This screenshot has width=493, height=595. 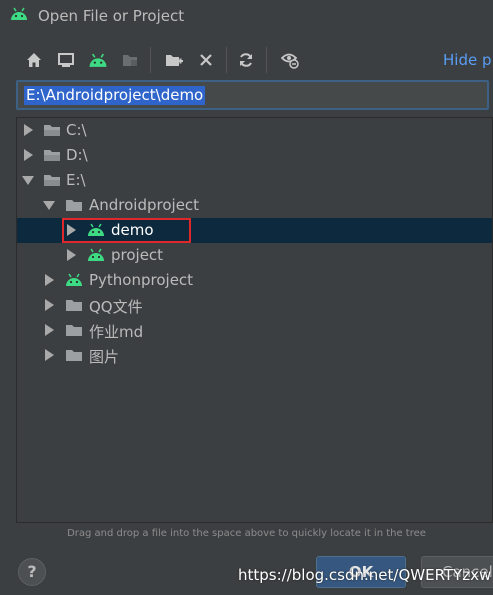 What do you see at coordinates (104, 357) in the screenshot?
I see `tree-item-label: 图片` at bounding box center [104, 357].